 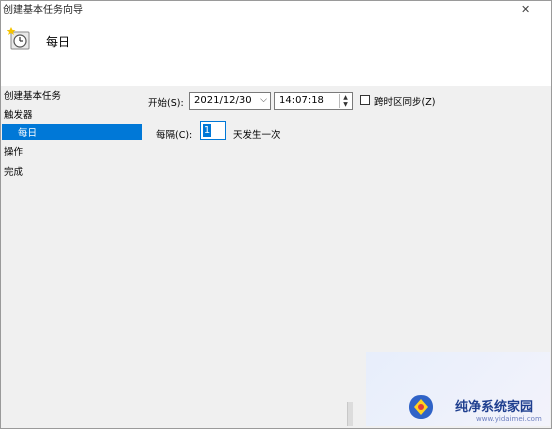 I want to click on recur-days-value: 1, so click(x=207, y=130).